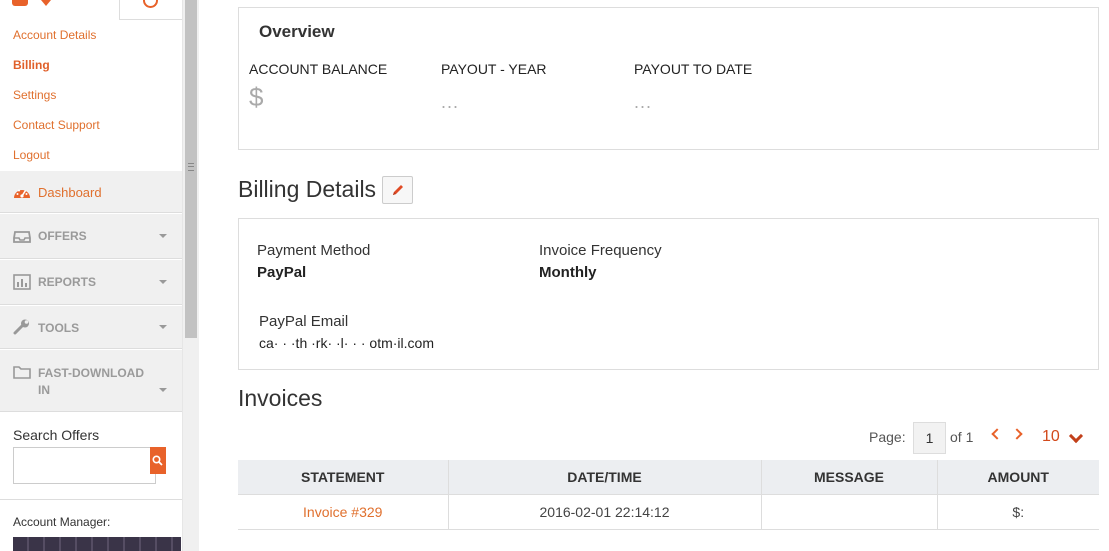 The width and height of the screenshot is (1109, 551). Describe the element at coordinates (1017, 477) in the screenshot. I see `column-header-amount: AMOUNT` at that location.